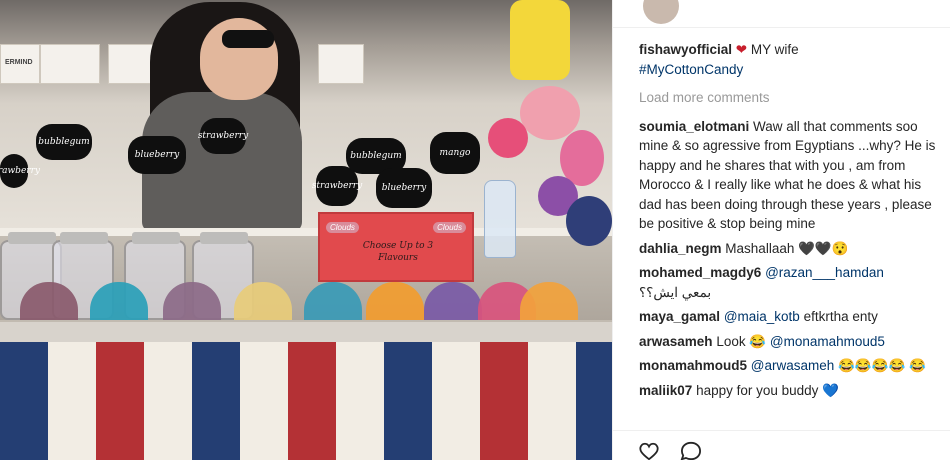 This screenshot has height=460, width=950. What do you see at coordinates (500, 219) in the screenshot?
I see `water-bottle` at bounding box center [500, 219].